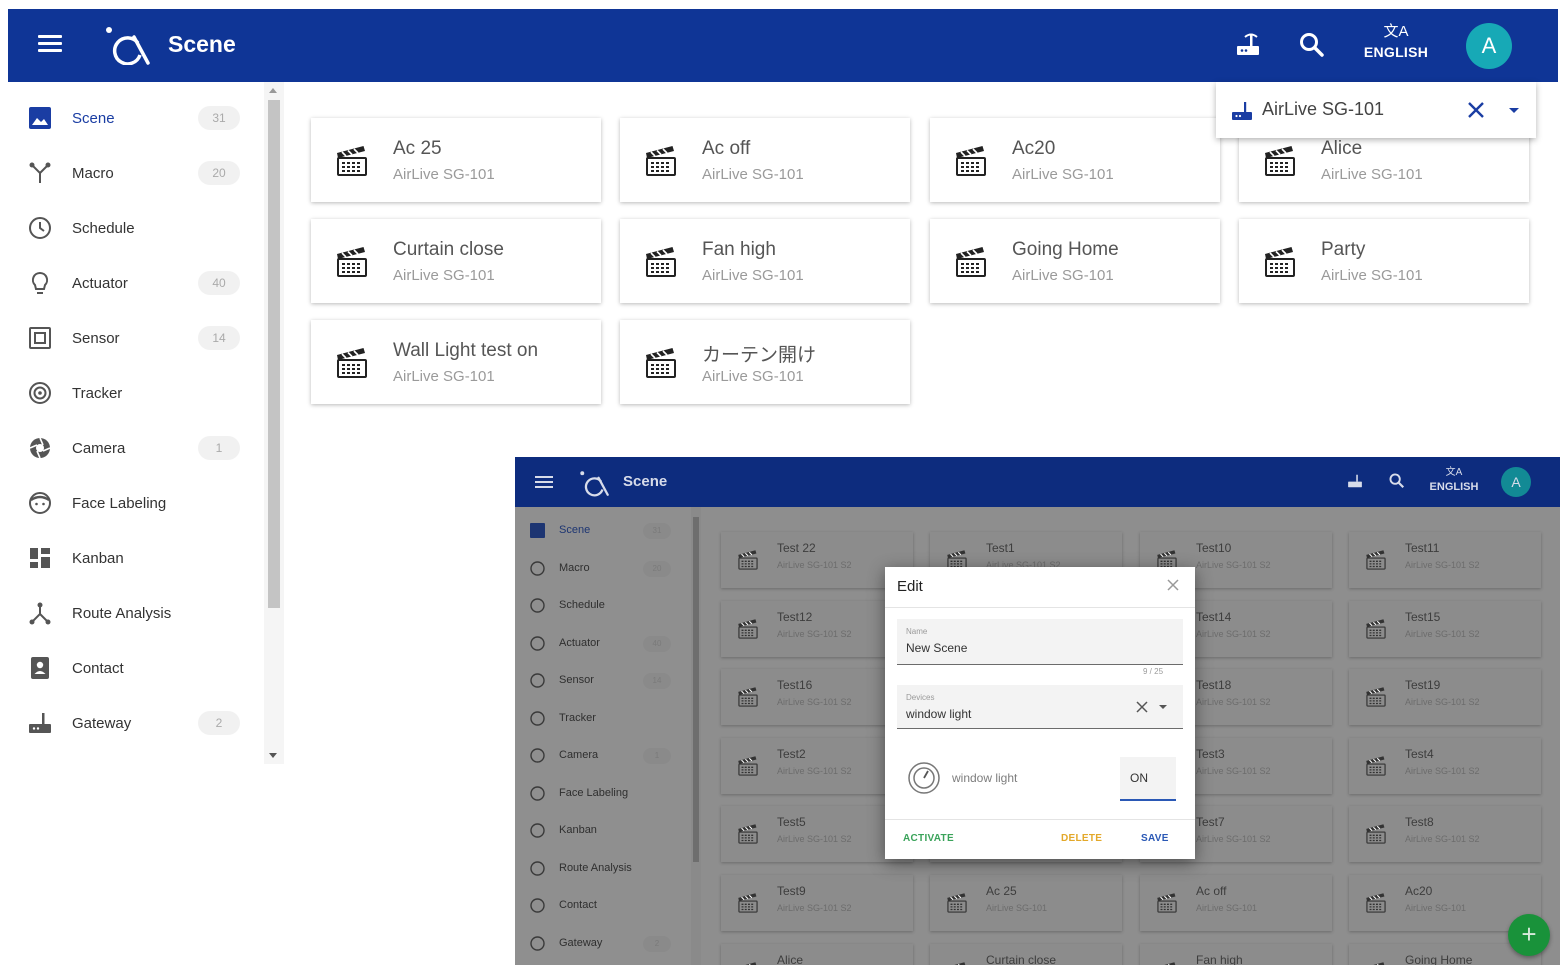 This screenshot has width=1560, height=965. Describe the element at coordinates (1445, 834) in the screenshot. I see `scene-card: Test8 AirLive SG-101 S2` at that location.